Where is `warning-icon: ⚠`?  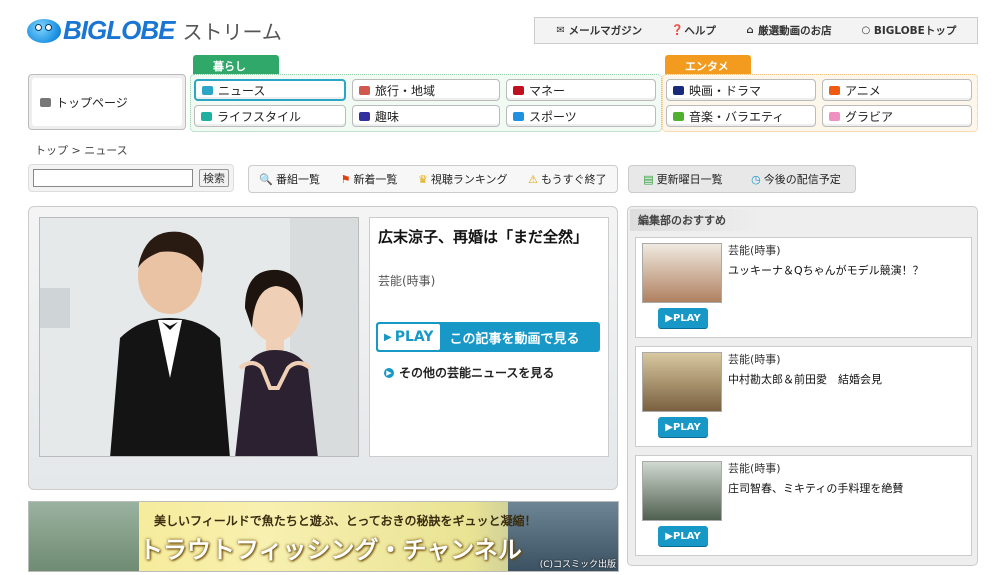
warning-icon: ⚠ is located at coordinates (533, 179).